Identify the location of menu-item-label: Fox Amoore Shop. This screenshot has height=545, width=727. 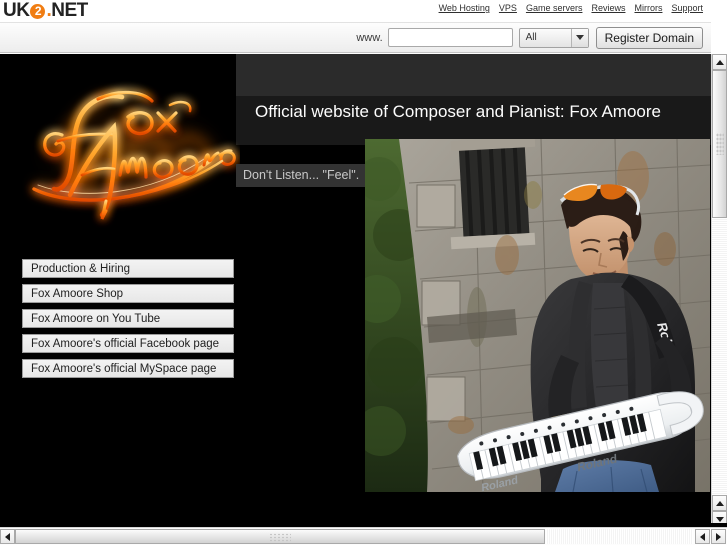
(77, 293).